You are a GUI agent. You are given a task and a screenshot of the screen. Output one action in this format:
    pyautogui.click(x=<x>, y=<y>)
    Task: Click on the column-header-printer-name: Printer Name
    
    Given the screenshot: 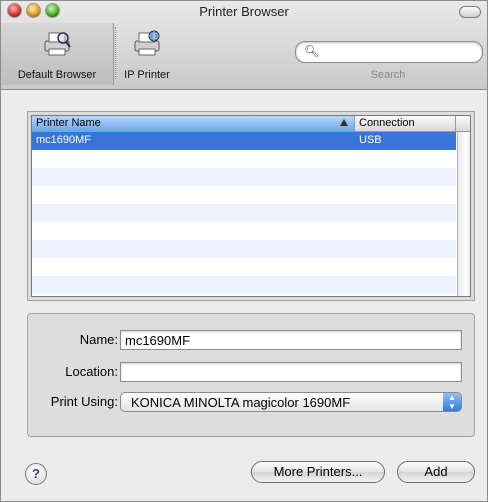 What is the action you would take?
    pyautogui.click(x=193, y=123)
    